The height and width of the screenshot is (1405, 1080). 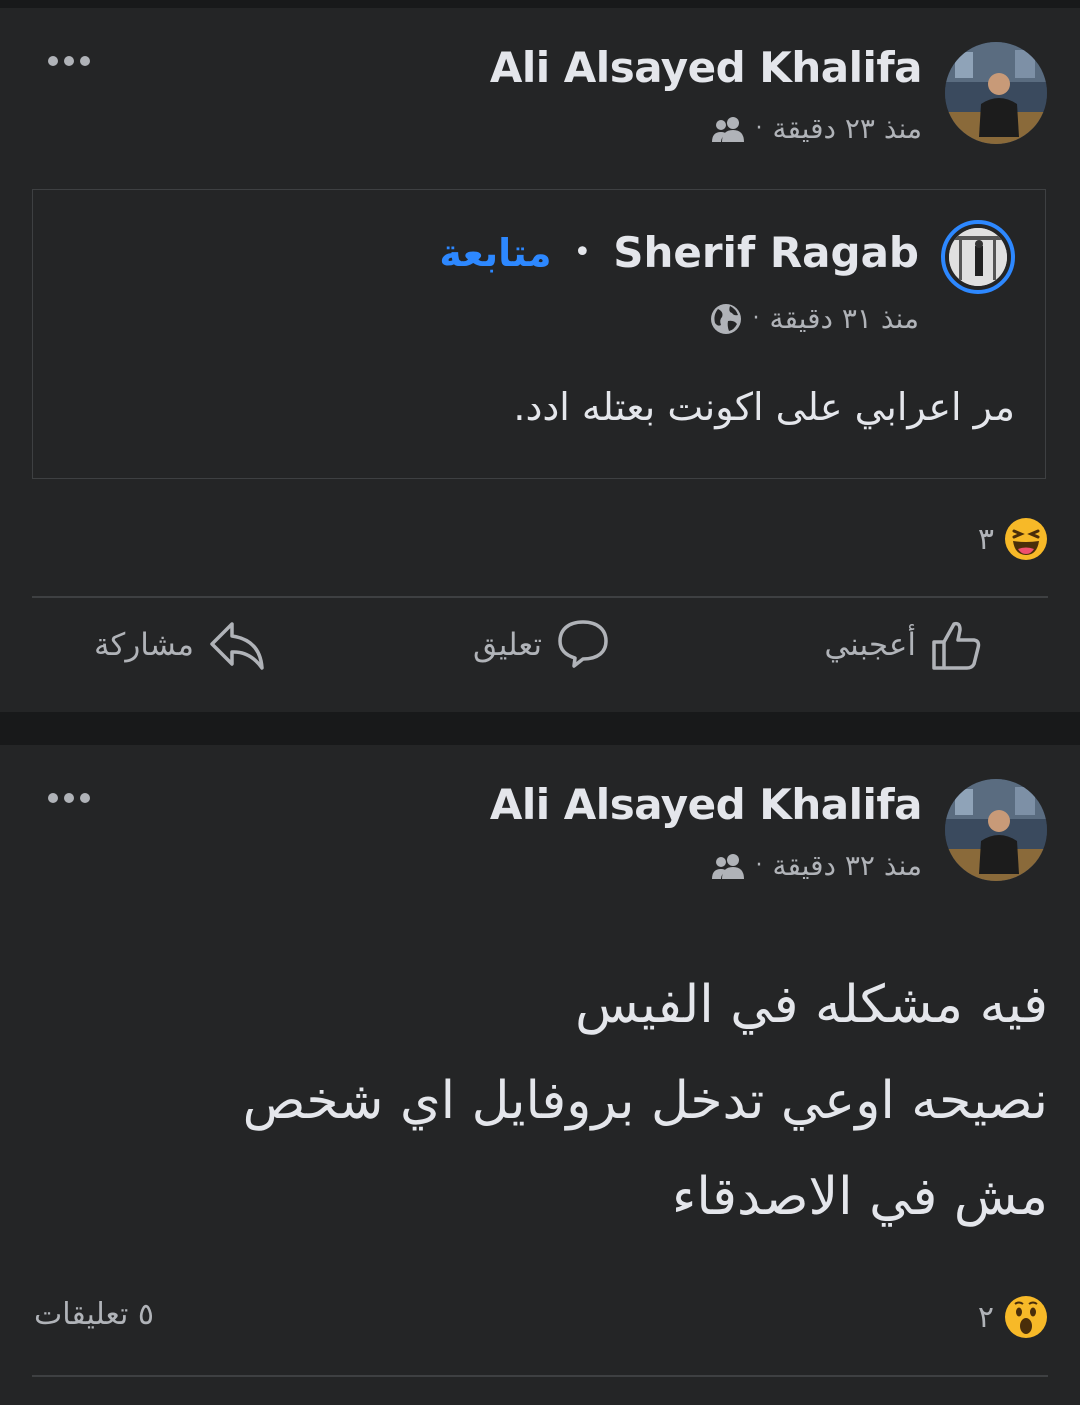 What do you see at coordinates (847, 865) in the screenshot?
I see `post-time: منذ ٣٢ دقيقة` at bounding box center [847, 865].